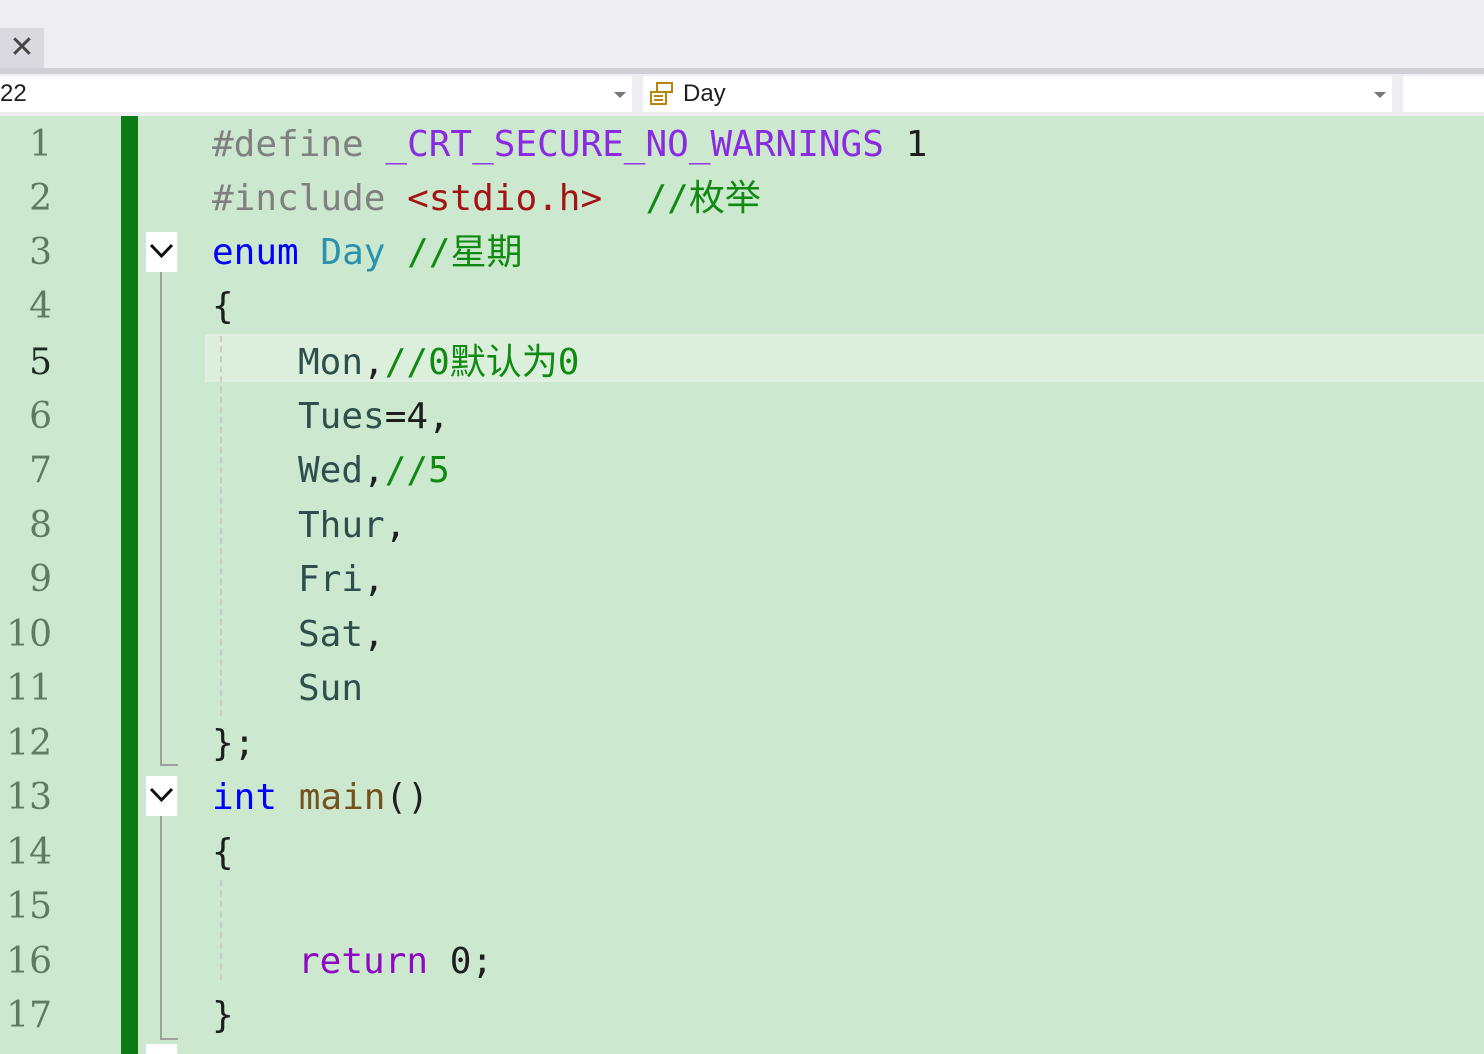  What do you see at coordinates (704, 93) in the screenshot?
I see `member-value: Day` at bounding box center [704, 93].